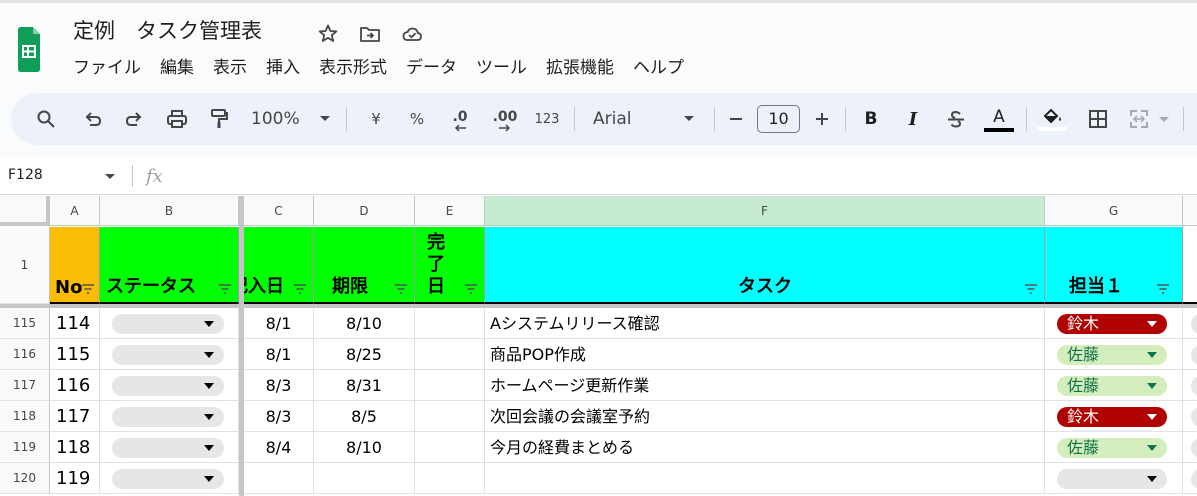 This screenshot has width=1197, height=496. I want to click on cell-task: 今月の経費まとめる, so click(765, 447).